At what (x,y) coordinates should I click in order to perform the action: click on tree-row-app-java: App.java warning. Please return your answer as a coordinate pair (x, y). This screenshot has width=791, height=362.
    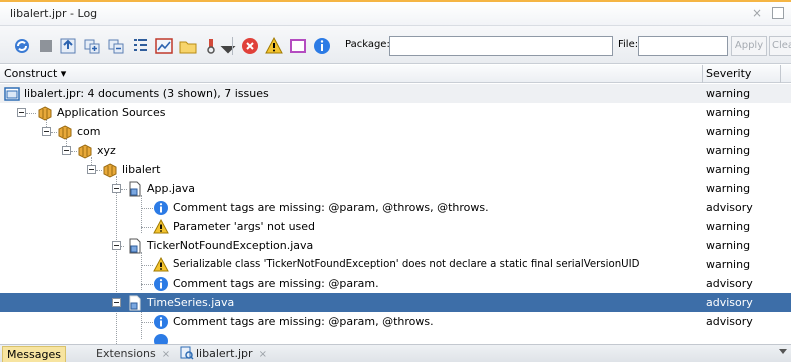
    Looking at the image, I should click on (395, 188).